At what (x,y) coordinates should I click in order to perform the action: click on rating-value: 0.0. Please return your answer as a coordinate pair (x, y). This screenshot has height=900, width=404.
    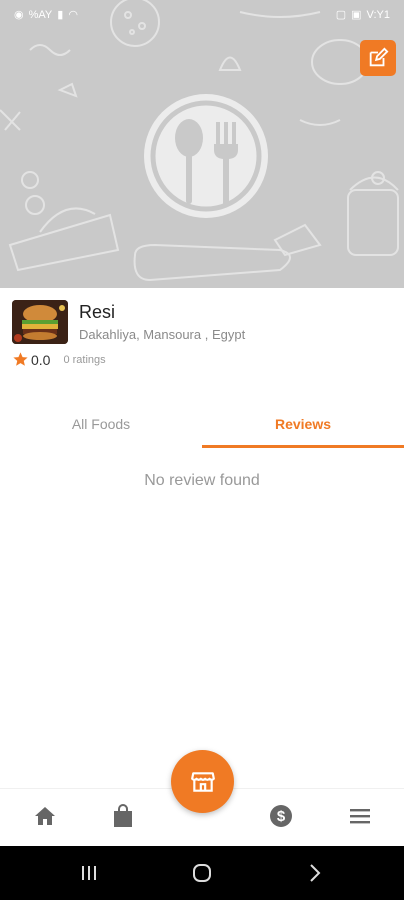
    Looking at the image, I should click on (41, 359).